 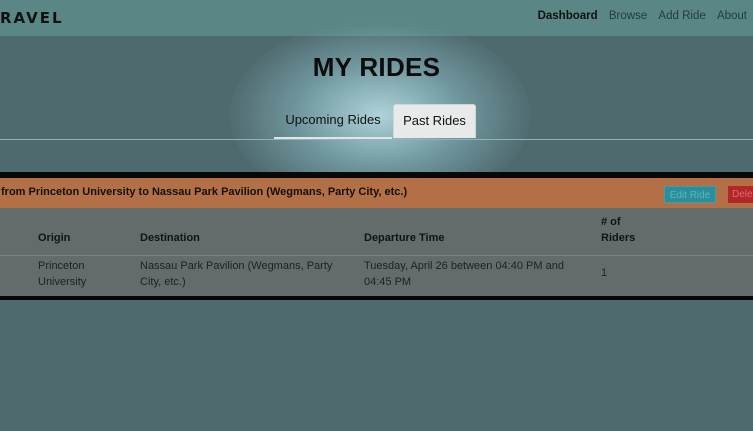 What do you see at coordinates (32, 18) in the screenshot?
I see `brand-logo: RAVEL` at bounding box center [32, 18].